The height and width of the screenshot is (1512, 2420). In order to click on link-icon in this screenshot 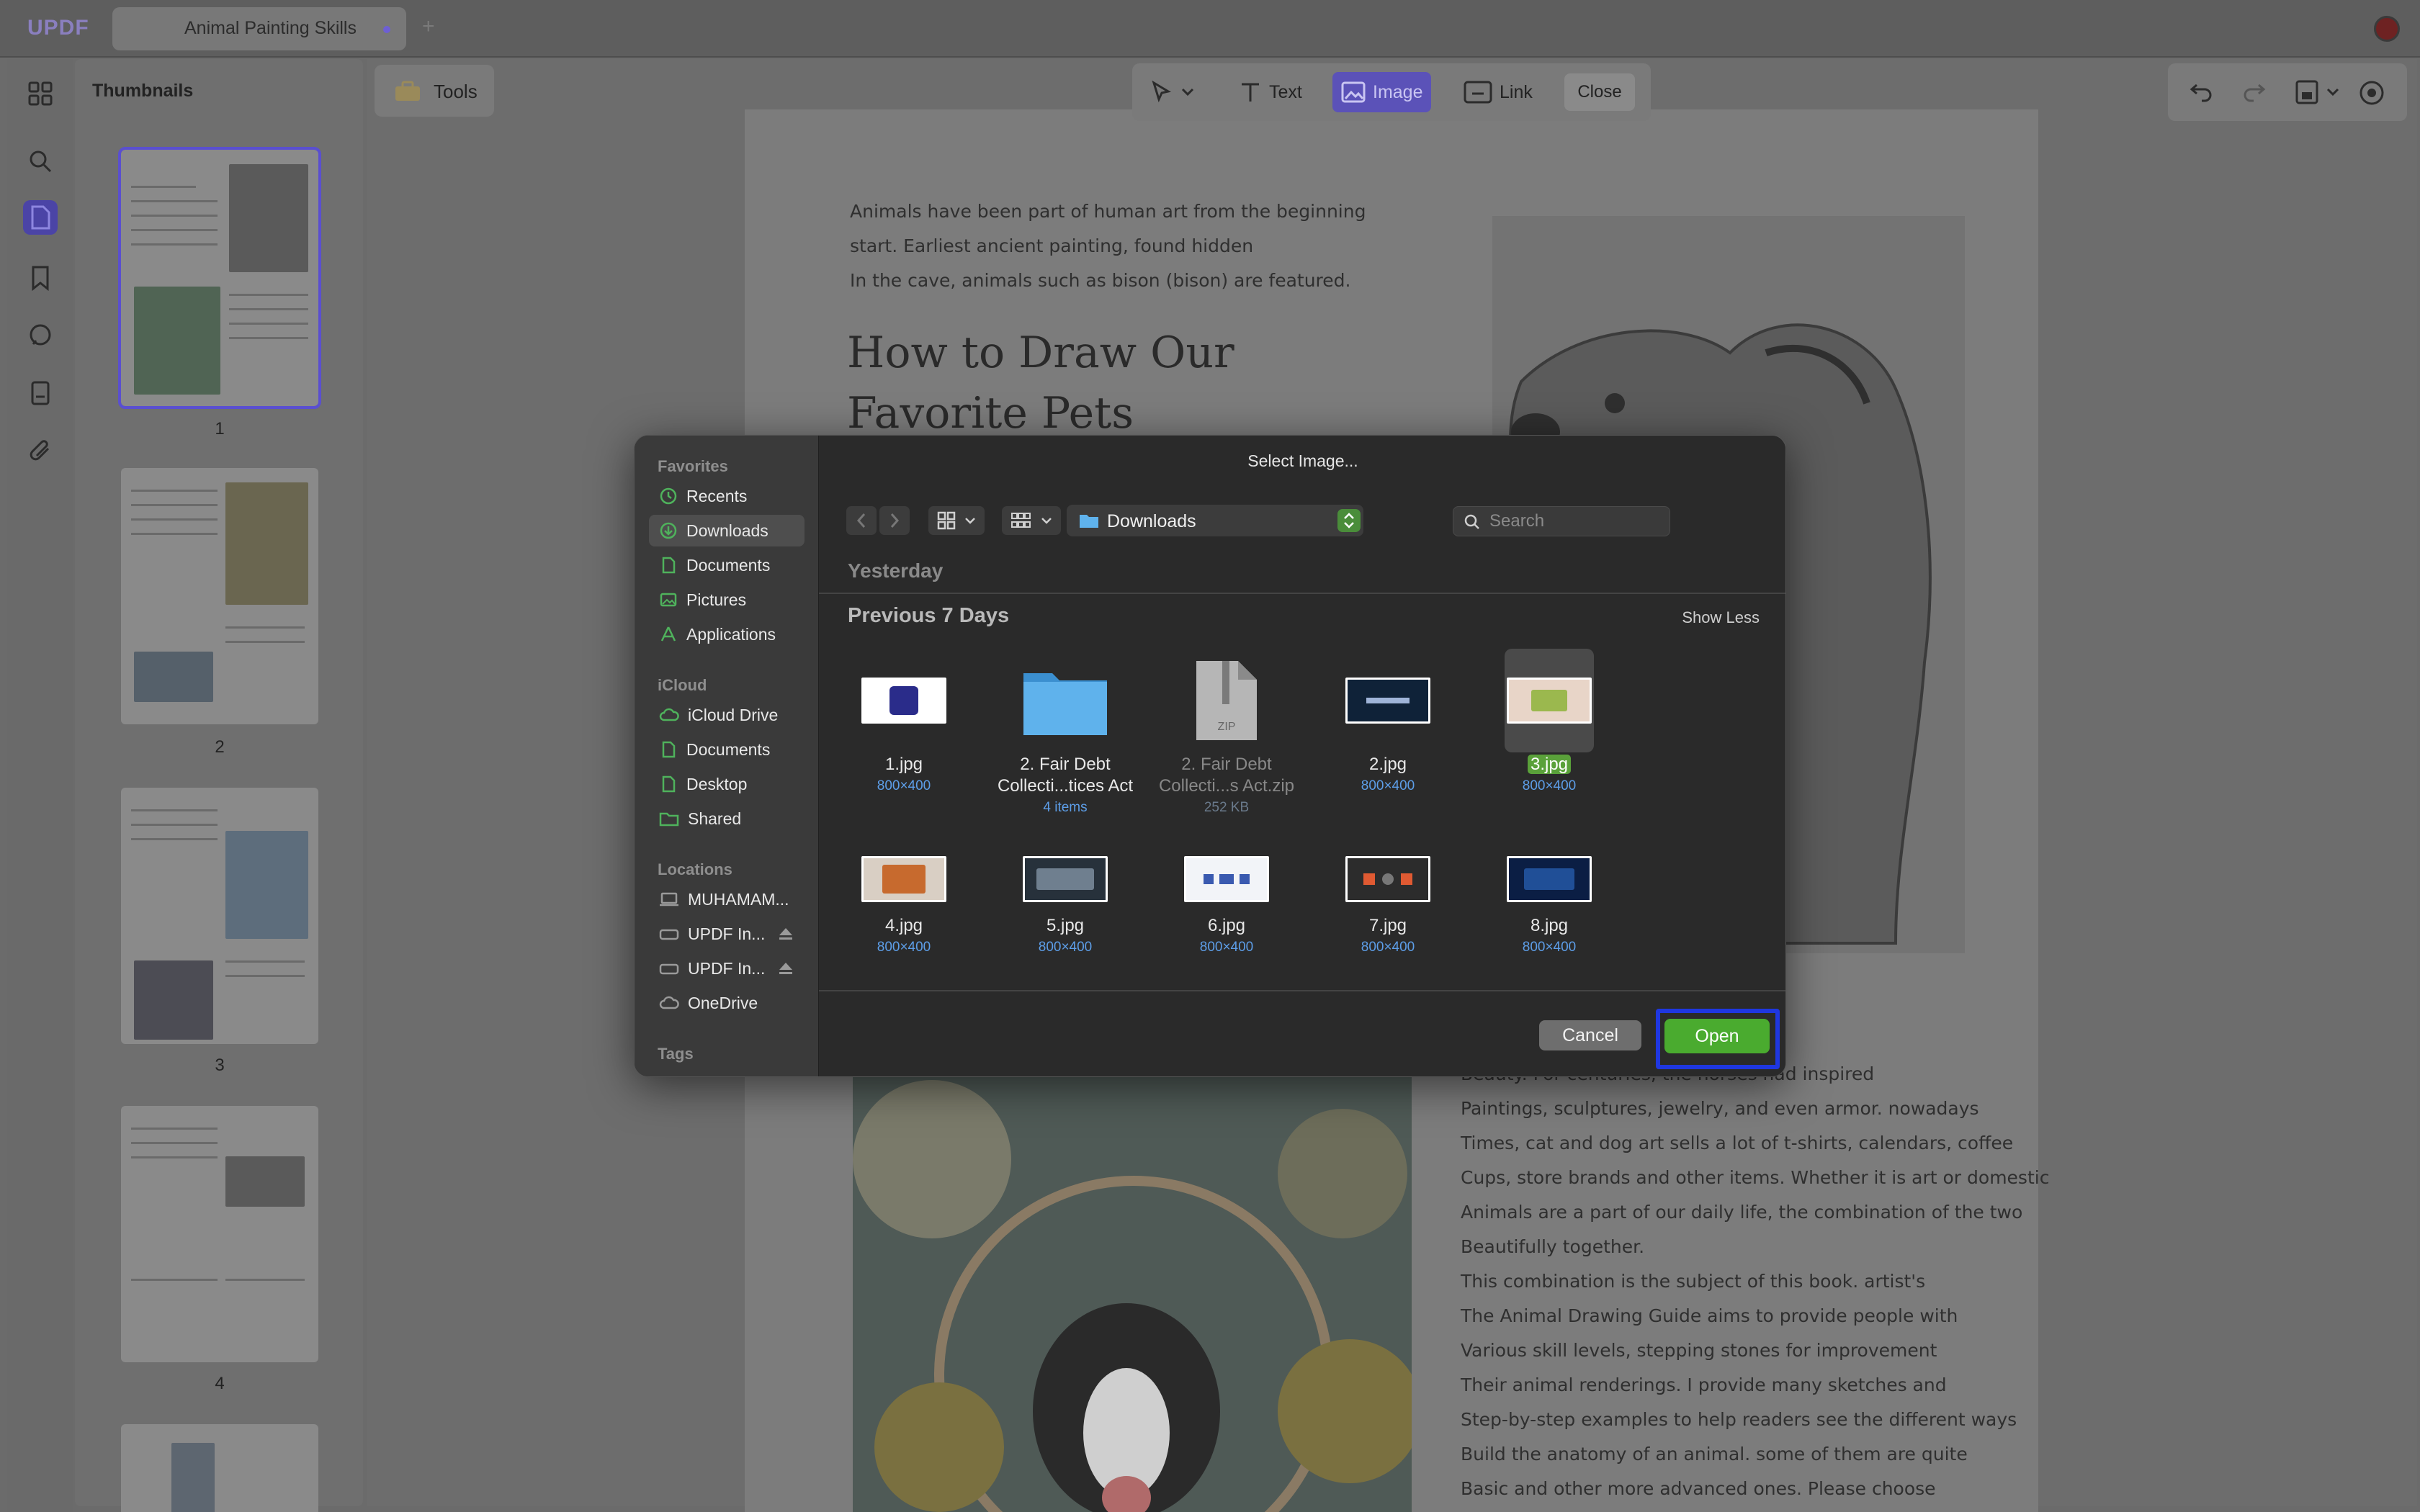, I will do `click(1478, 92)`.